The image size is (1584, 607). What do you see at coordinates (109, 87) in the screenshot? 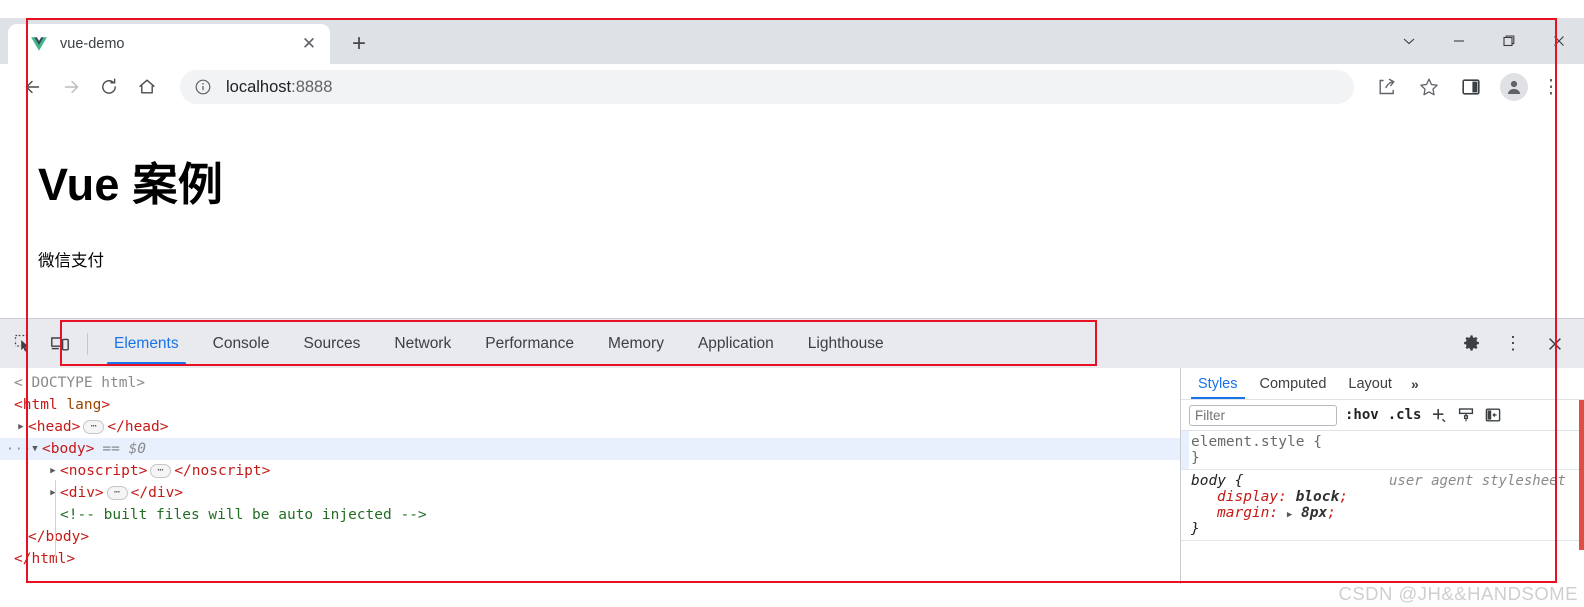
I see `reload-icon` at bounding box center [109, 87].